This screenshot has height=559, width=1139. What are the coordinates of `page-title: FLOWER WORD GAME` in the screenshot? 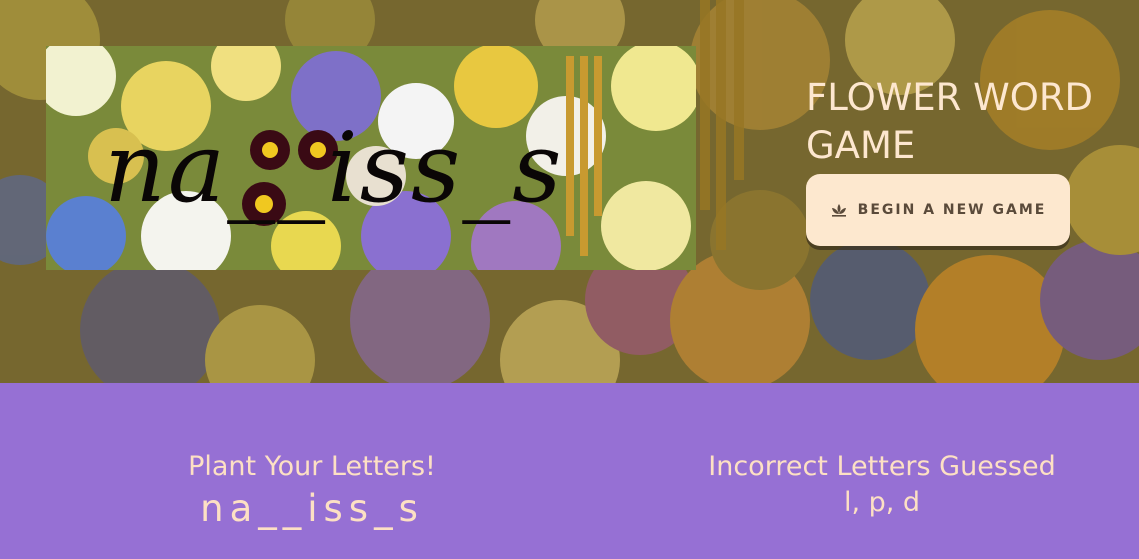 It's located at (950, 121).